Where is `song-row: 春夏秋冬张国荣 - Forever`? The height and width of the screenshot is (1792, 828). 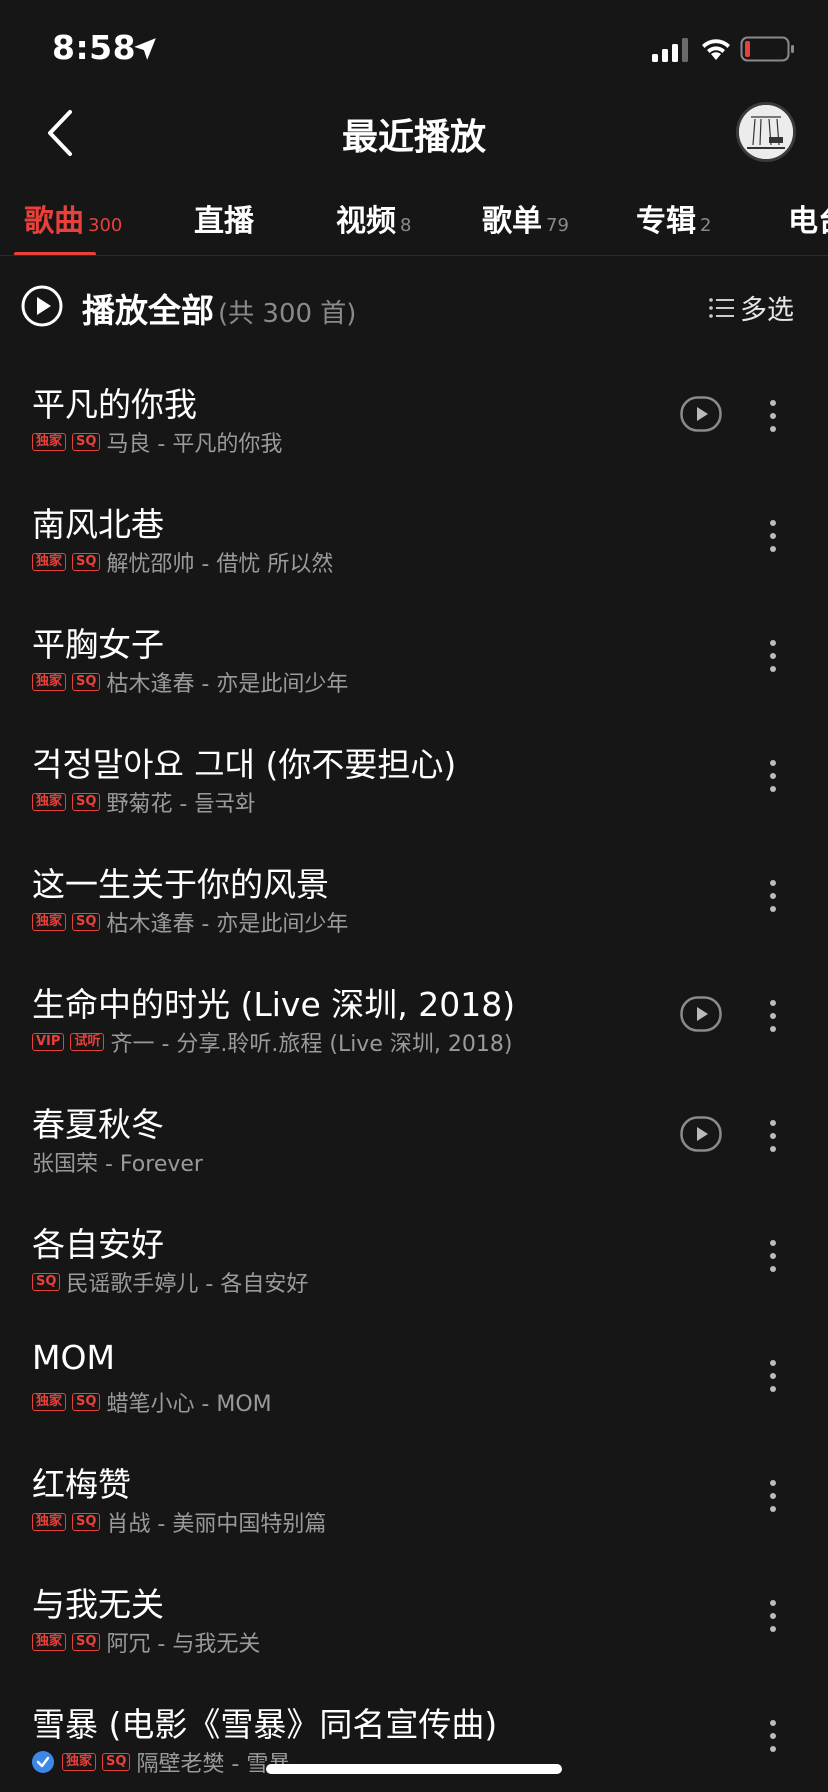
song-row: 春夏秋冬张国荣 - Forever is located at coordinates (414, 1134).